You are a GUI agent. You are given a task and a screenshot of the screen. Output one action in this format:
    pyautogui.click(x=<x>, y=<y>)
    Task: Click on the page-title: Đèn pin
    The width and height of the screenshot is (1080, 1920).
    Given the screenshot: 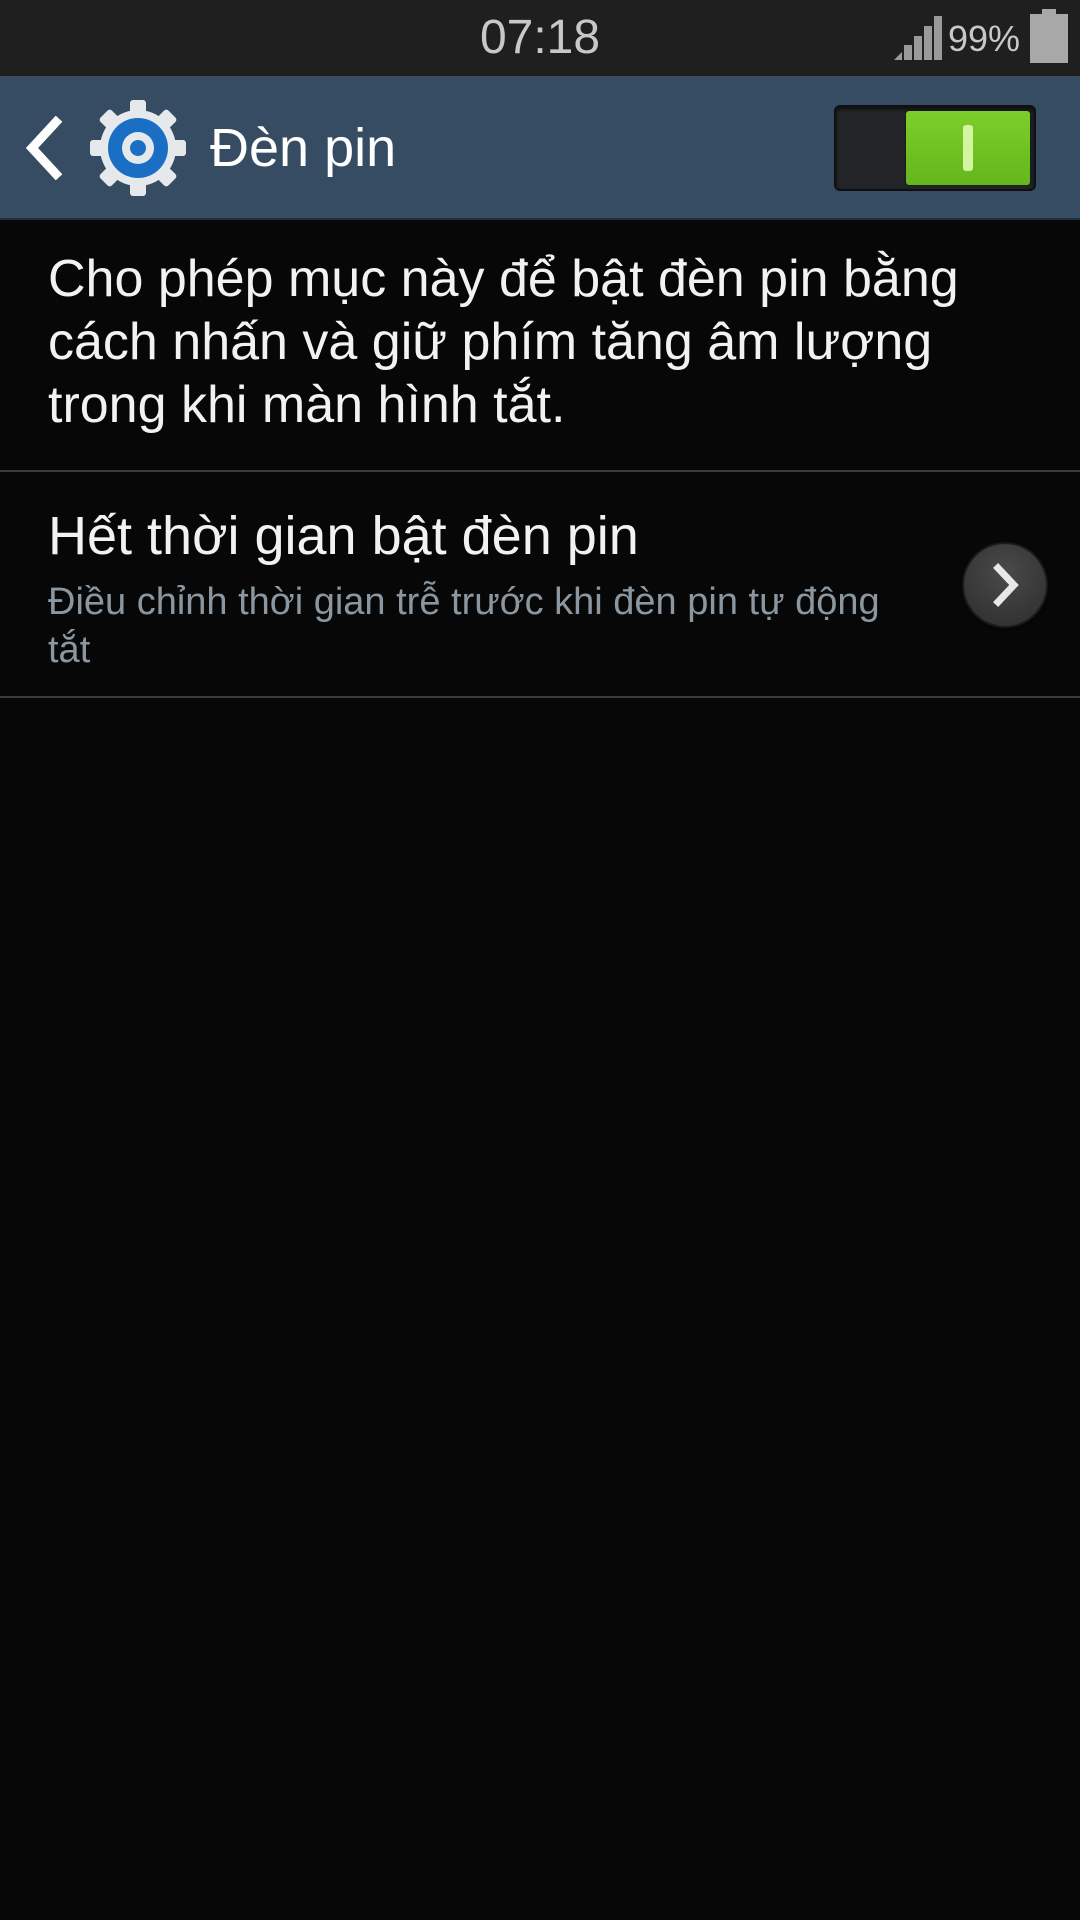 What is the action you would take?
    pyautogui.click(x=303, y=148)
    